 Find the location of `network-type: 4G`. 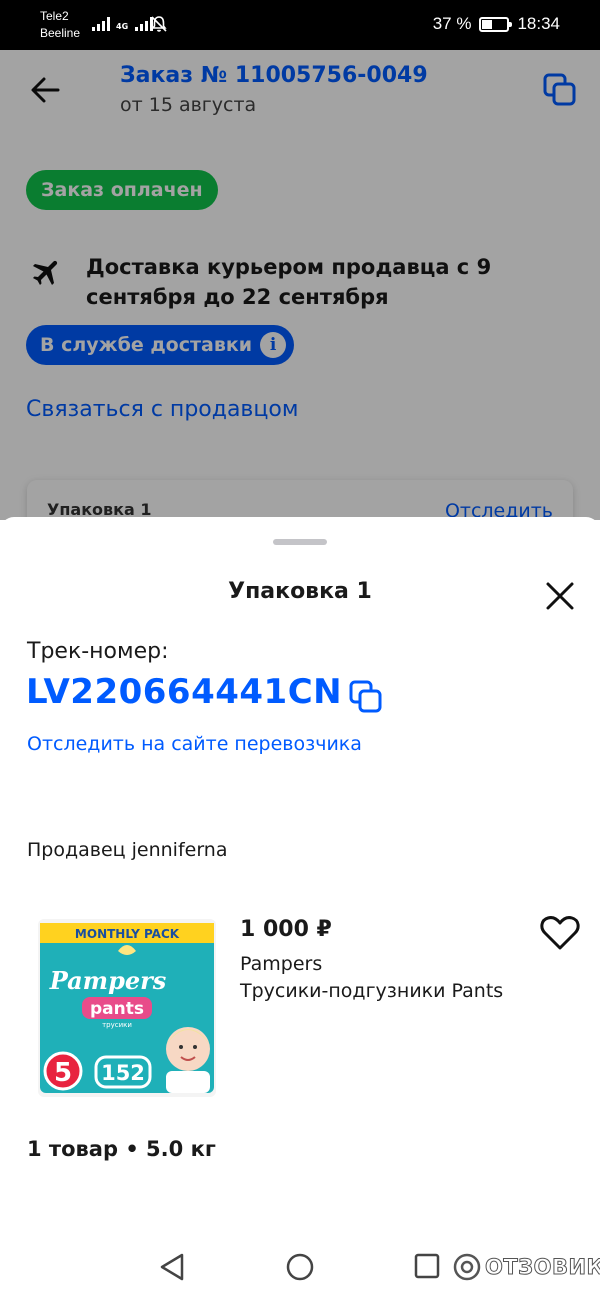

network-type: 4G is located at coordinates (122, 26).